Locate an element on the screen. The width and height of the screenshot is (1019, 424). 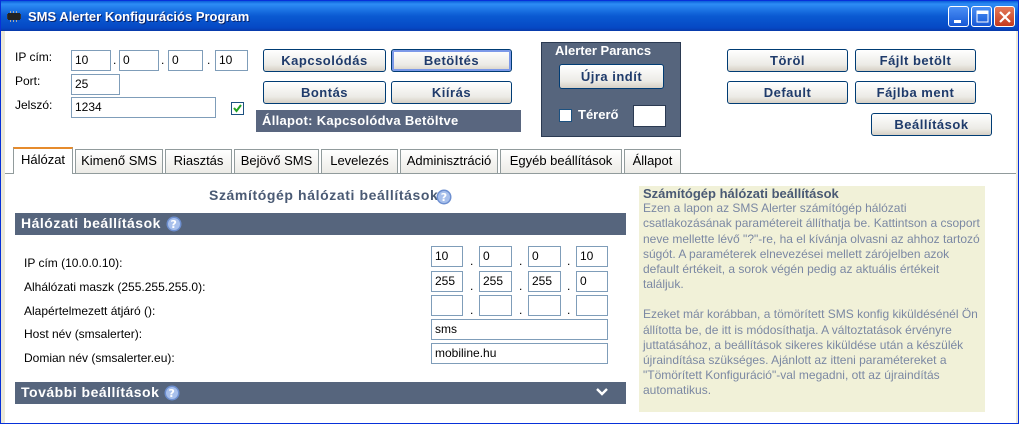
close-button is located at coordinates (1004, 16).